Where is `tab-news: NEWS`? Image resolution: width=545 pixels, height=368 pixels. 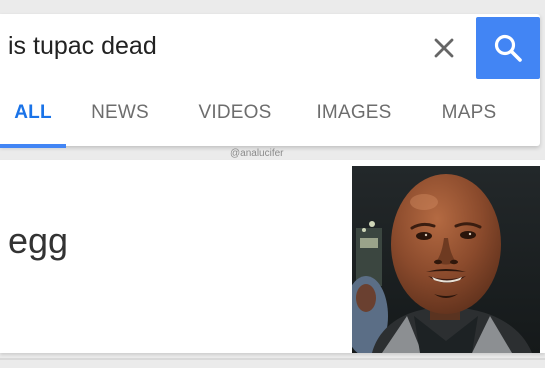
tab-news: NEWS is located at coordinates (120, 119).